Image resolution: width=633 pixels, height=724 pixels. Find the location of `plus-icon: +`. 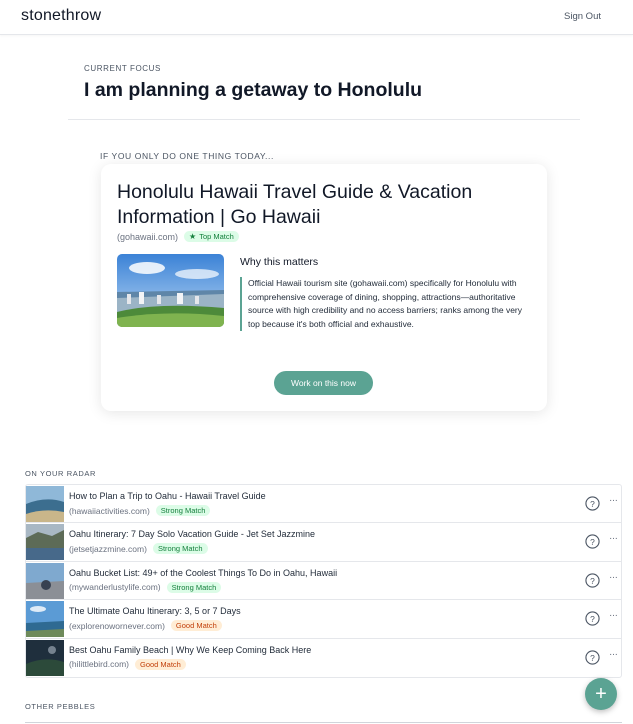

plus-icon: + is located at coordinates (601, 693).